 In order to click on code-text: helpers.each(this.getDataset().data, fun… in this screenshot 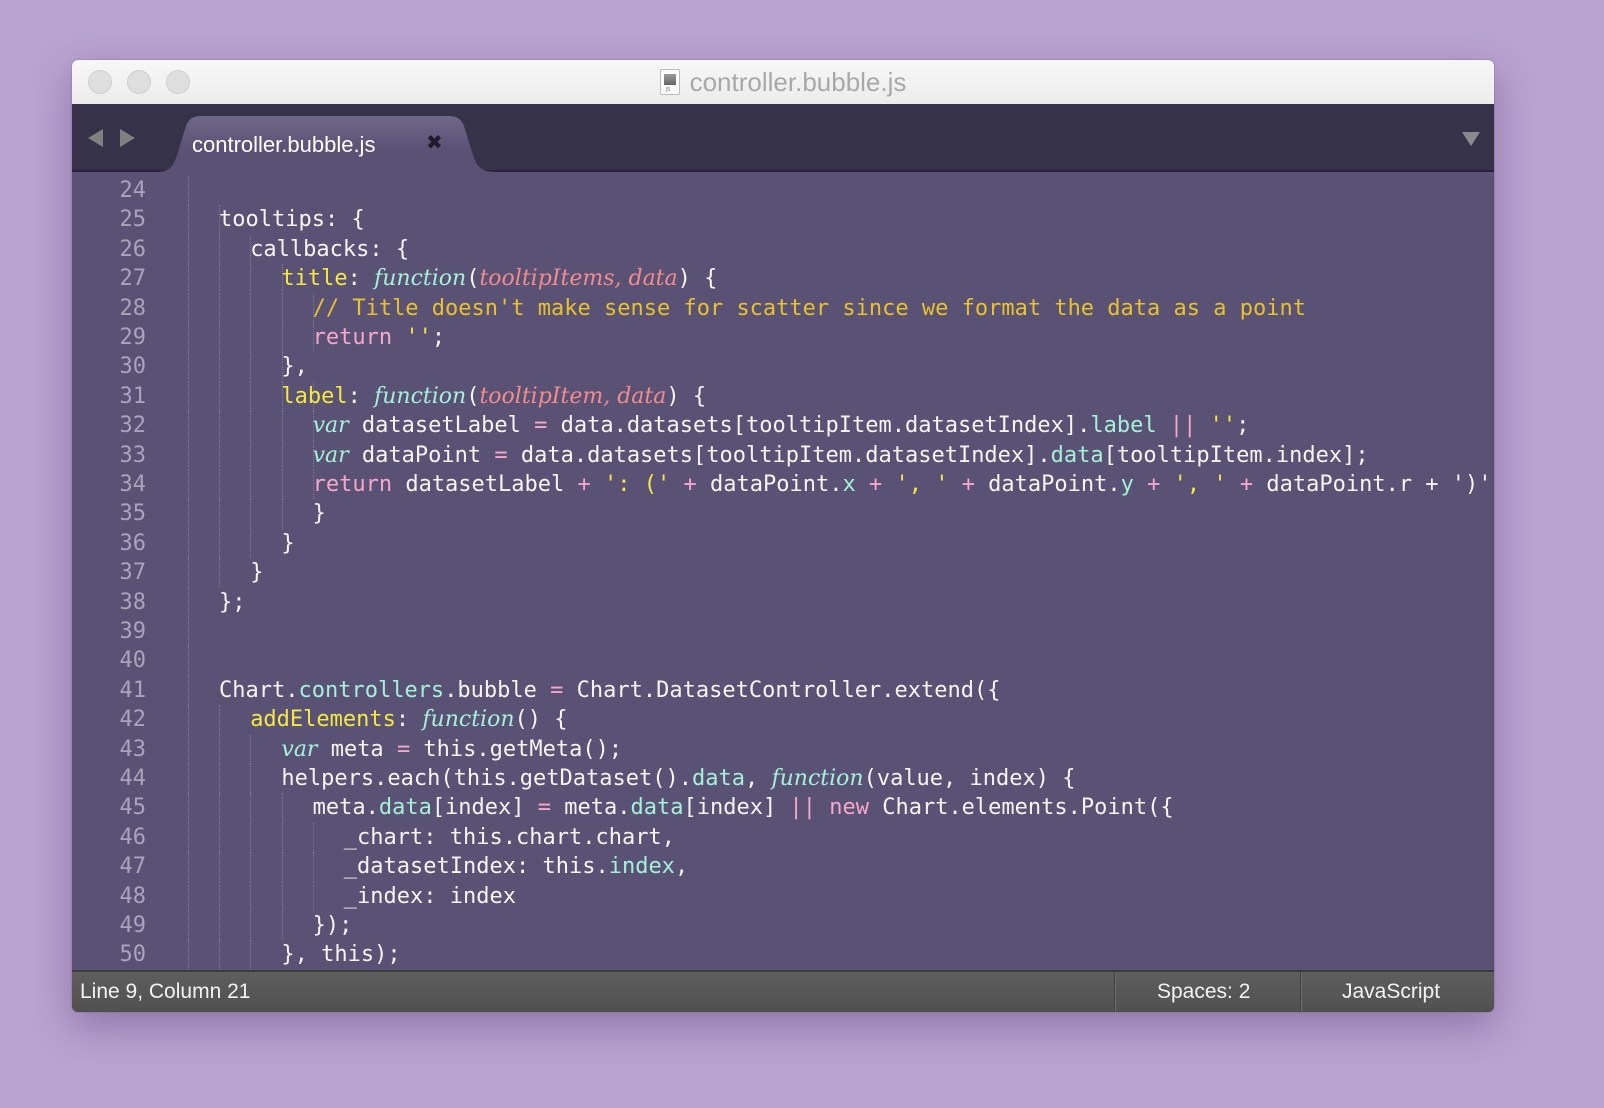, I will do `click(678, 778)`.